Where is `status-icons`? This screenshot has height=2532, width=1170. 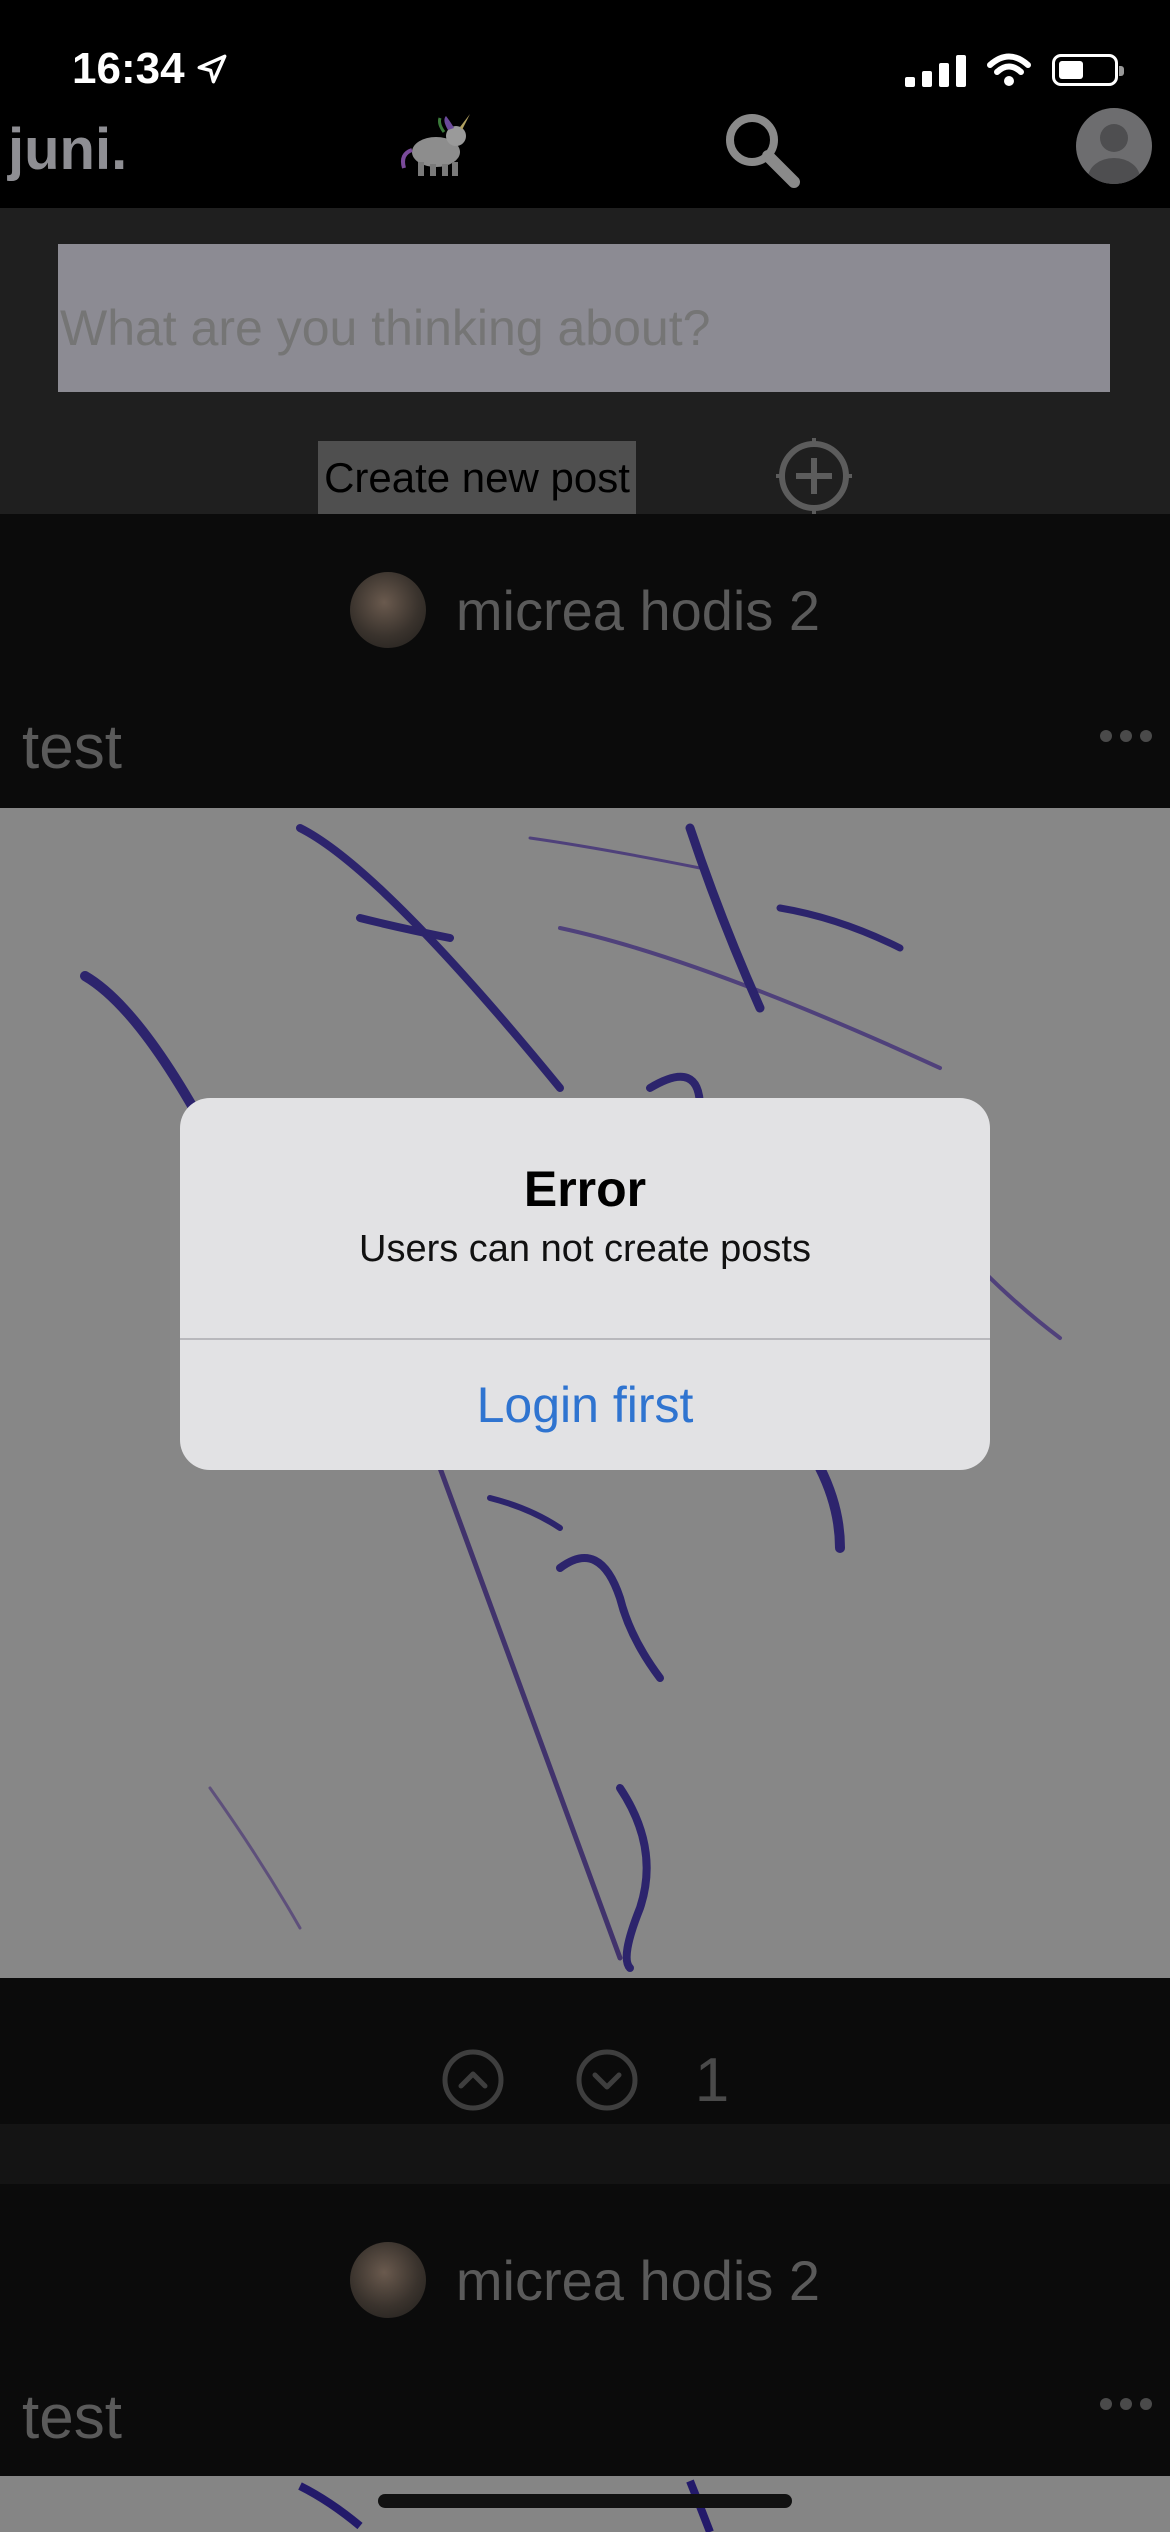 status-icons is located at coordinates (1014, 70).